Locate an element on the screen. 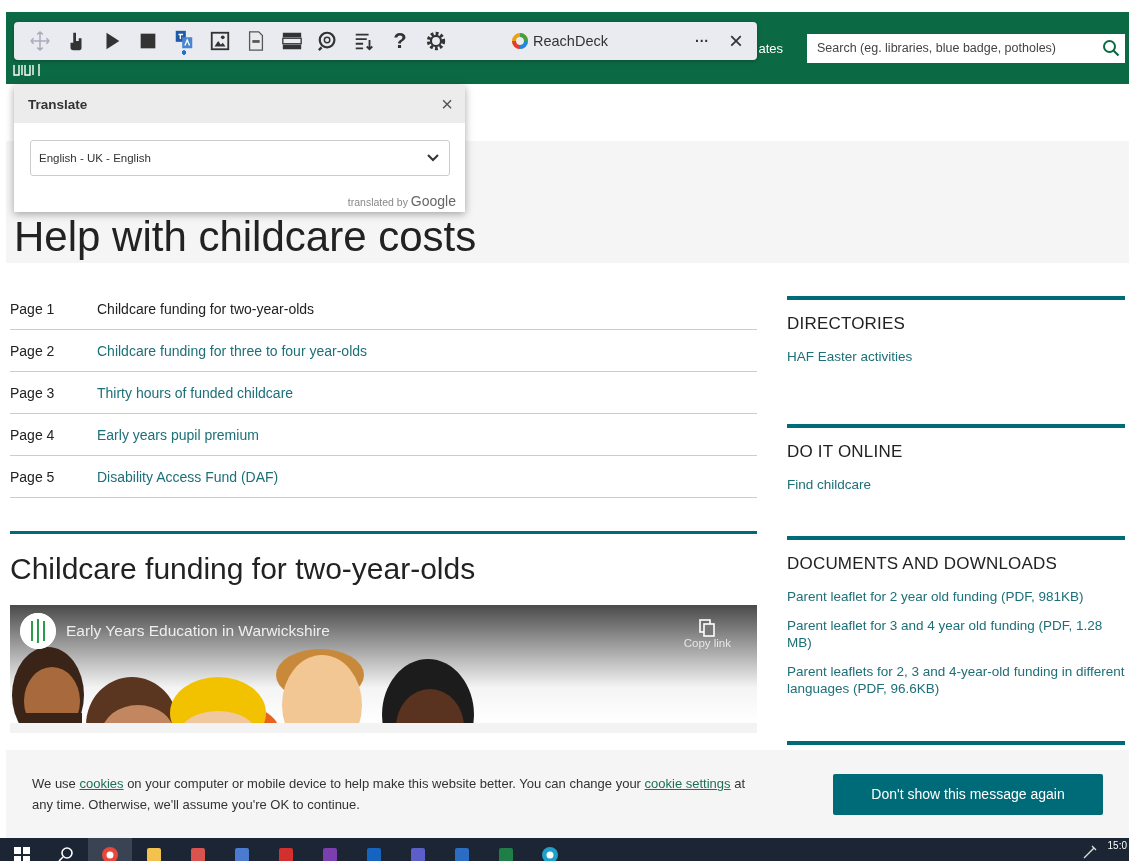 The image size is (1129, 861). sidebar-link: Parent leaflets for 2, 3 and 4-year-old funding in different languages (PDF, 96.6KB) is located at coordinates (956, 680).